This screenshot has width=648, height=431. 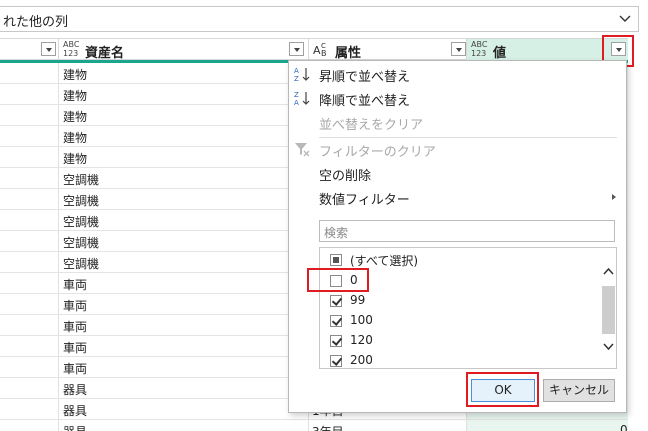 What do you see at coordinates (500, 53) in the screenshot?
I see `column-name: 値` at bounding box center [500, 53].